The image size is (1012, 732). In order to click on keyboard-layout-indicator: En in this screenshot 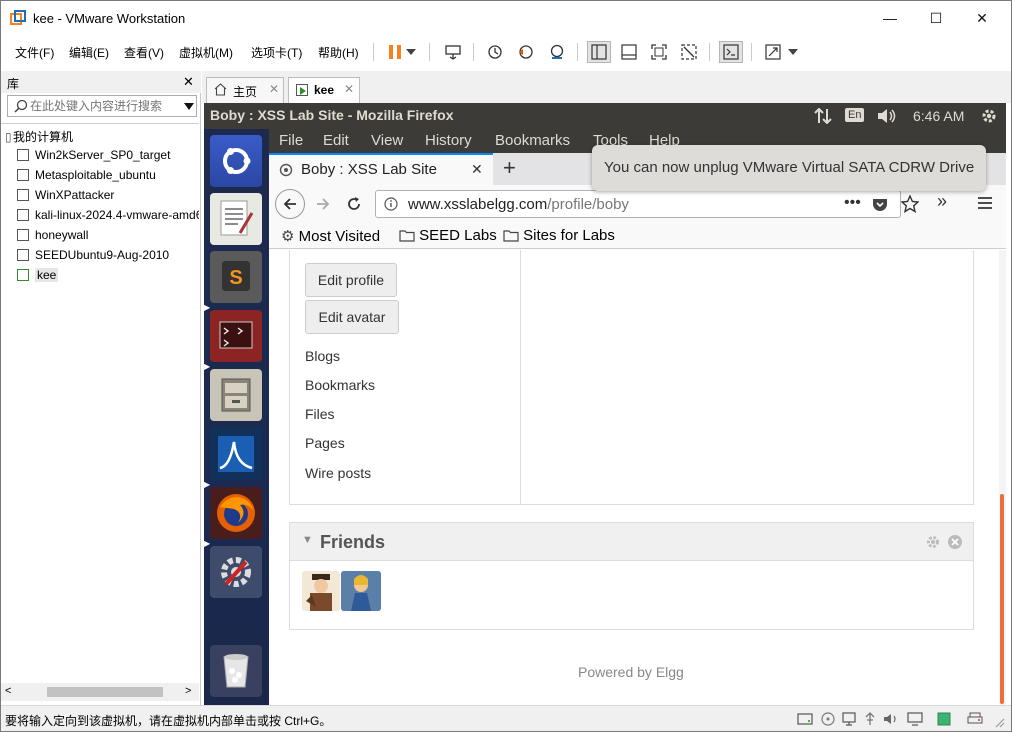, I will do `click(855, 115)`.